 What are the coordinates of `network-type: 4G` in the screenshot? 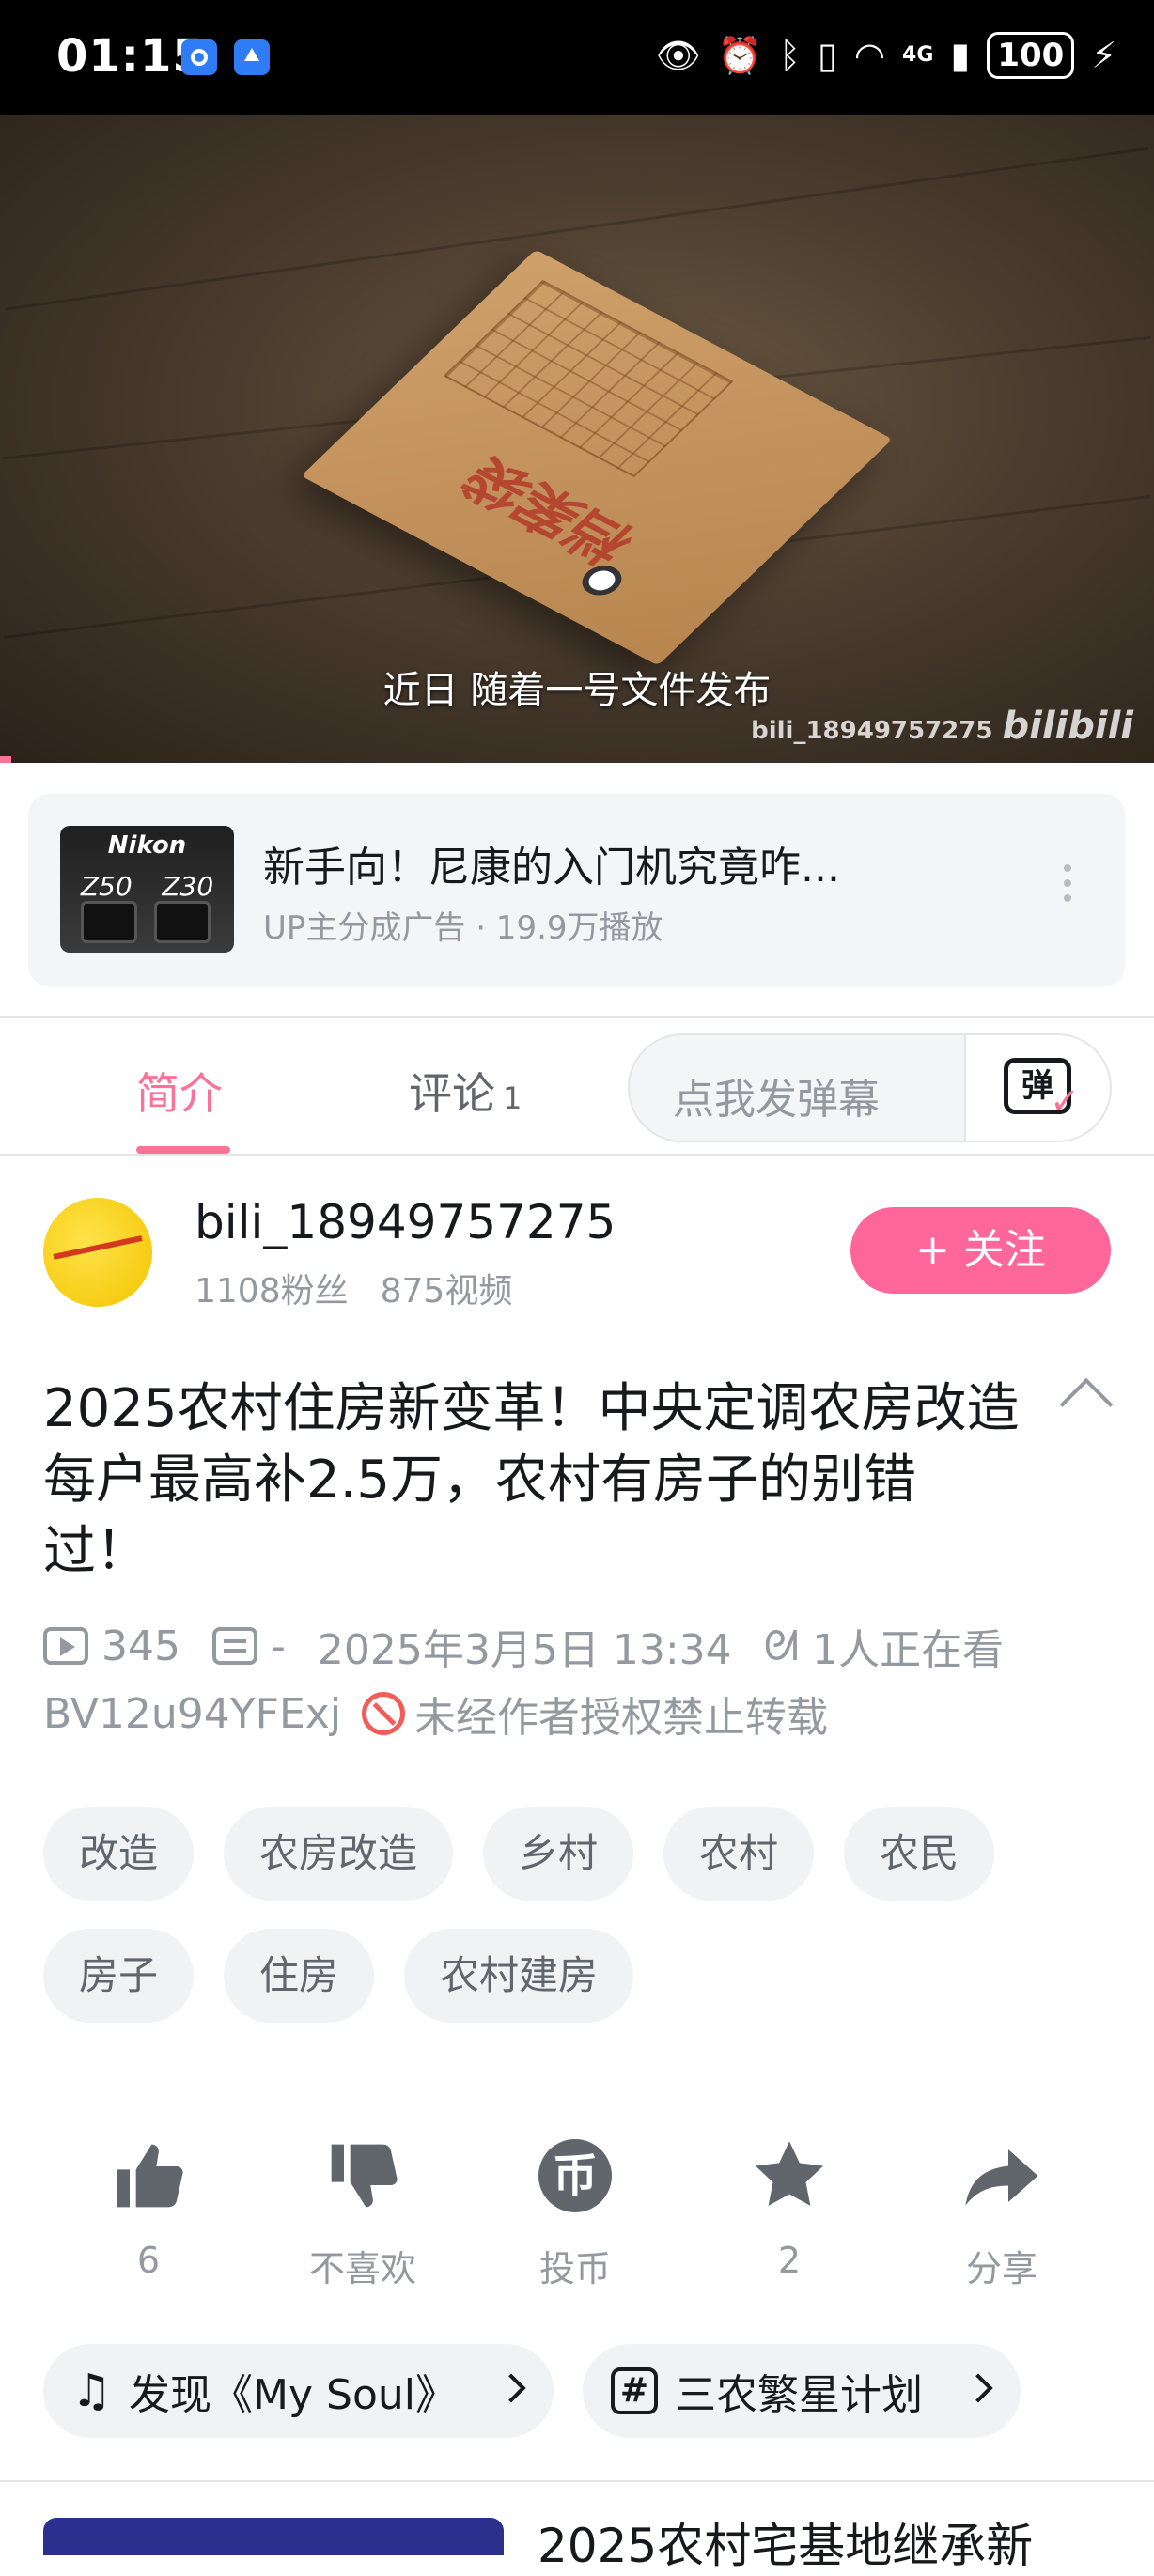 It's located at (918, 55).